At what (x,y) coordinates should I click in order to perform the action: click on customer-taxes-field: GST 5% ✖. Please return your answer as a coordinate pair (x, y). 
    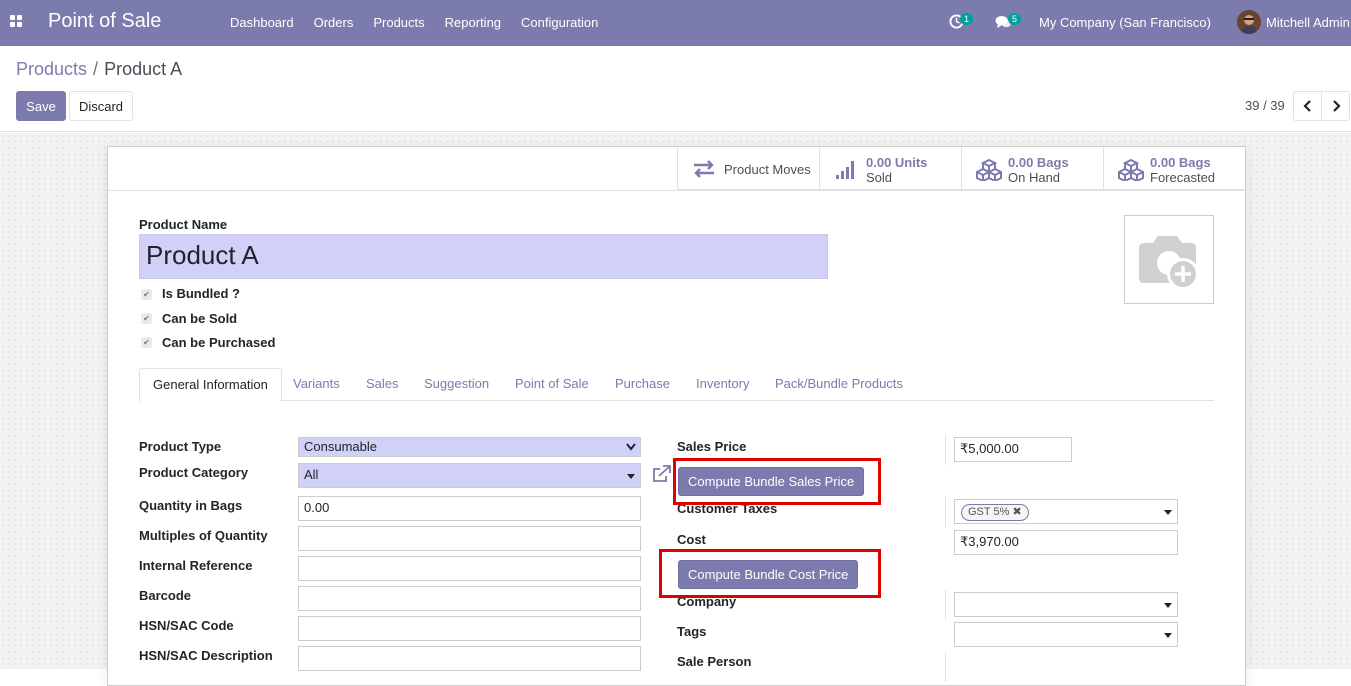
    Looking at the image, I should click on (1066, 511).